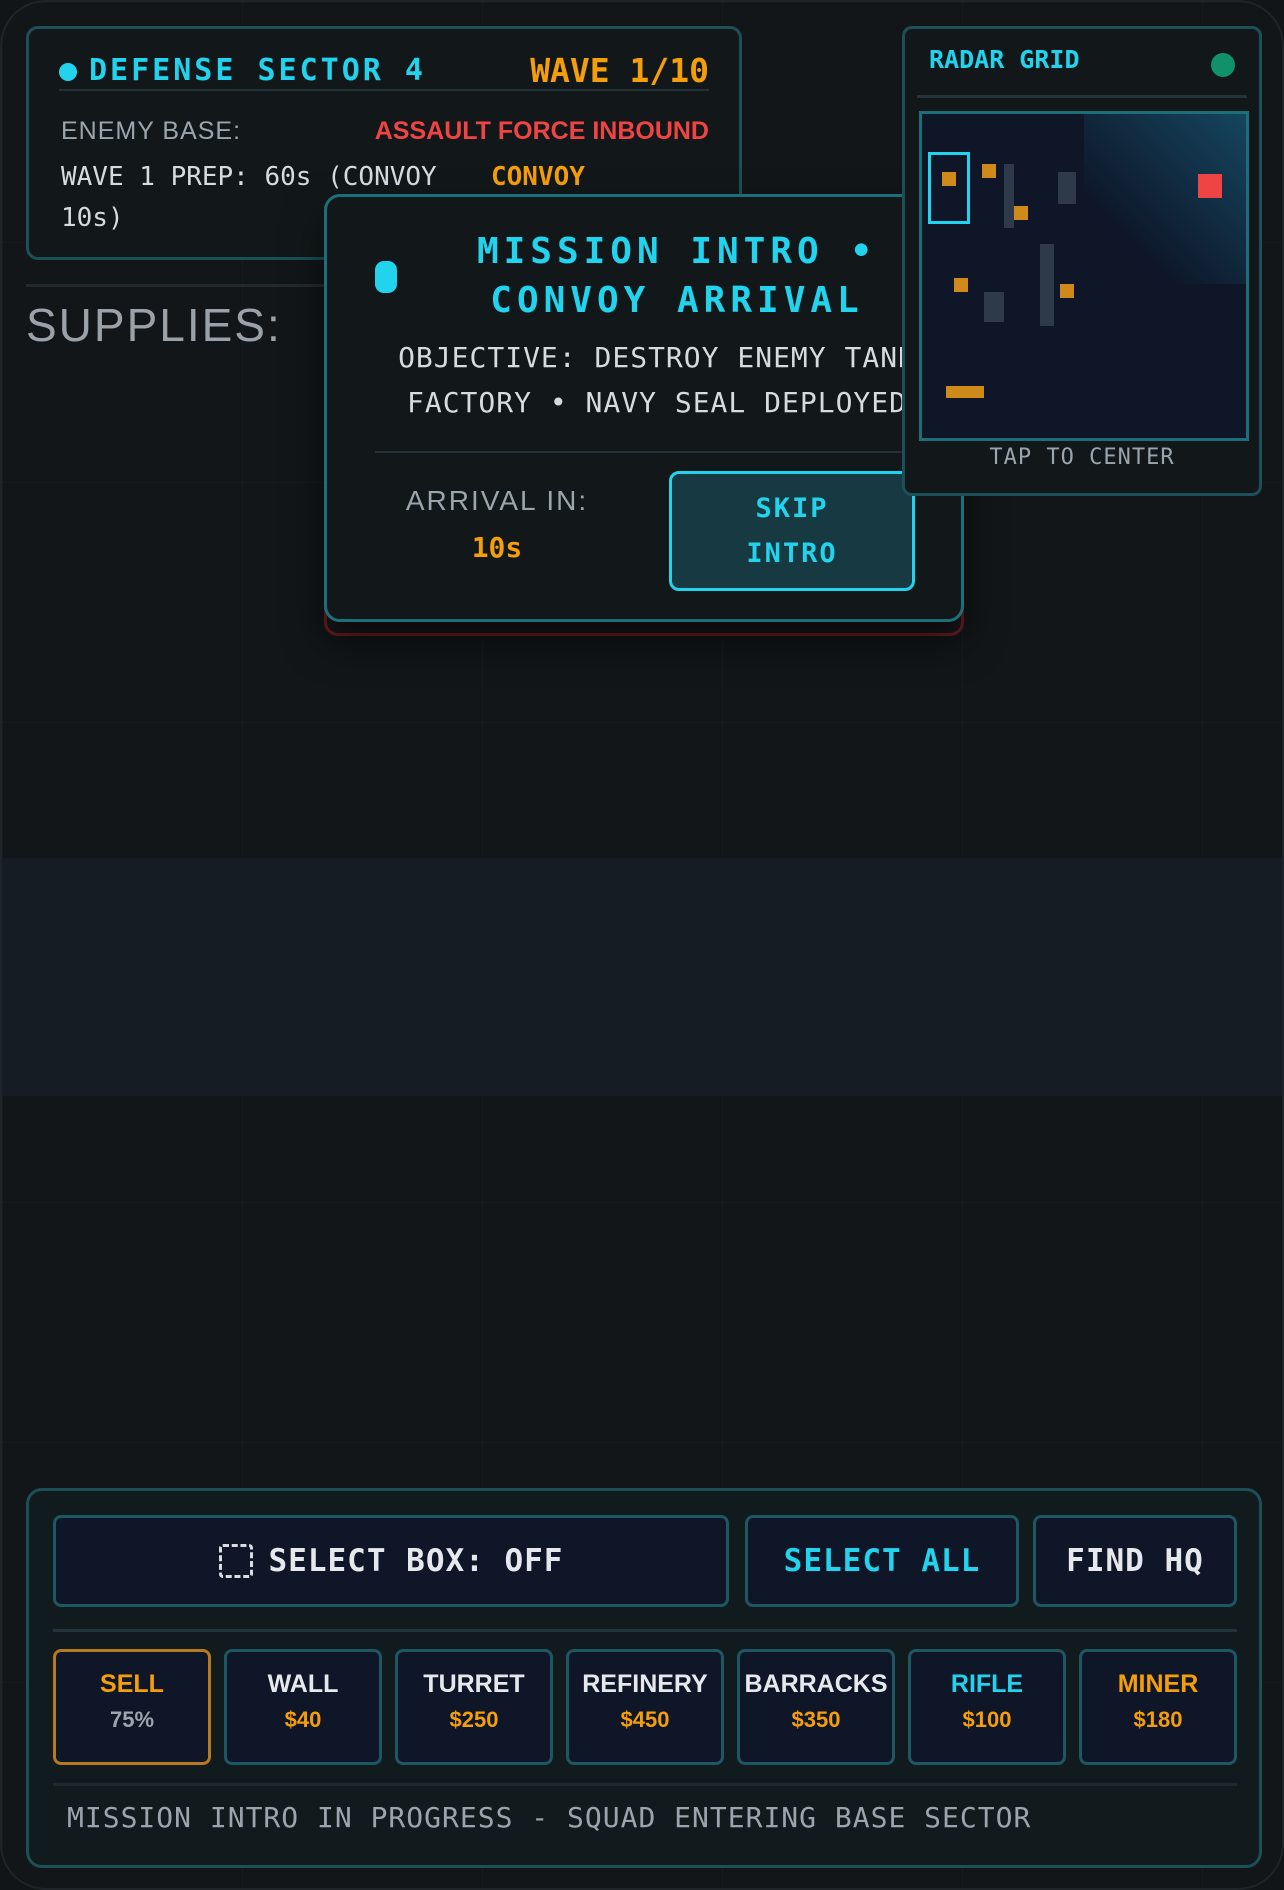  Describe the element at coordinates (987, 1719) in the screenshot. I see `tool-price: $100` at that location.